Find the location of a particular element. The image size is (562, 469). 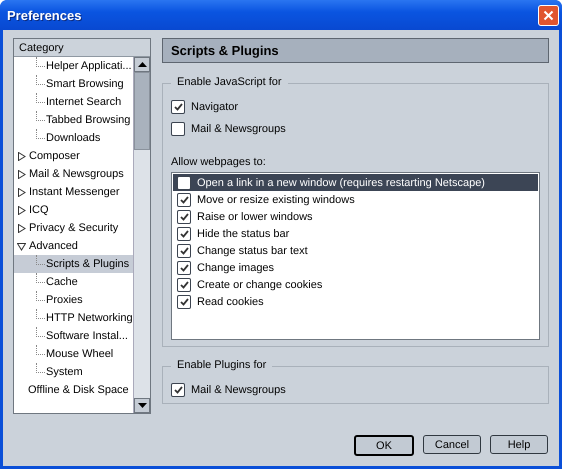

dialog-button: Help is located at coordinates (519, 444).